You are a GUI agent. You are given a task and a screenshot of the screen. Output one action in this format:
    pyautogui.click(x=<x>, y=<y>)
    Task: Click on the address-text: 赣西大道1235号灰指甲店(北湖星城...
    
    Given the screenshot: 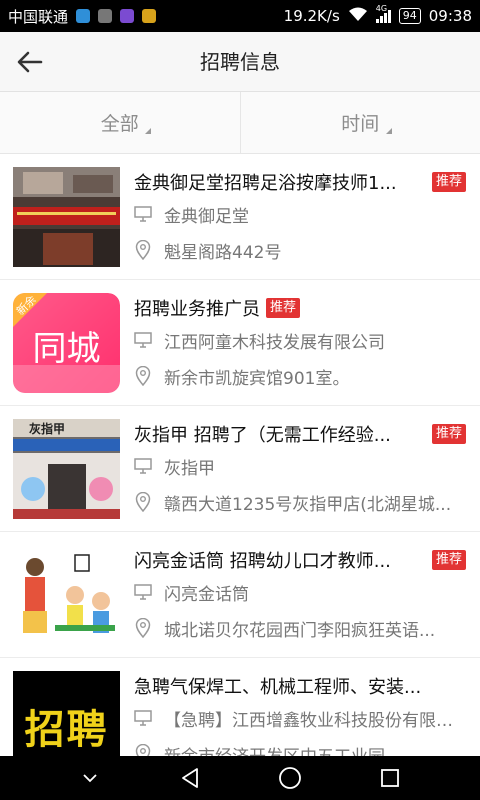 What is the action you would take?
    pyautogui.click(x=308, y=504)
    